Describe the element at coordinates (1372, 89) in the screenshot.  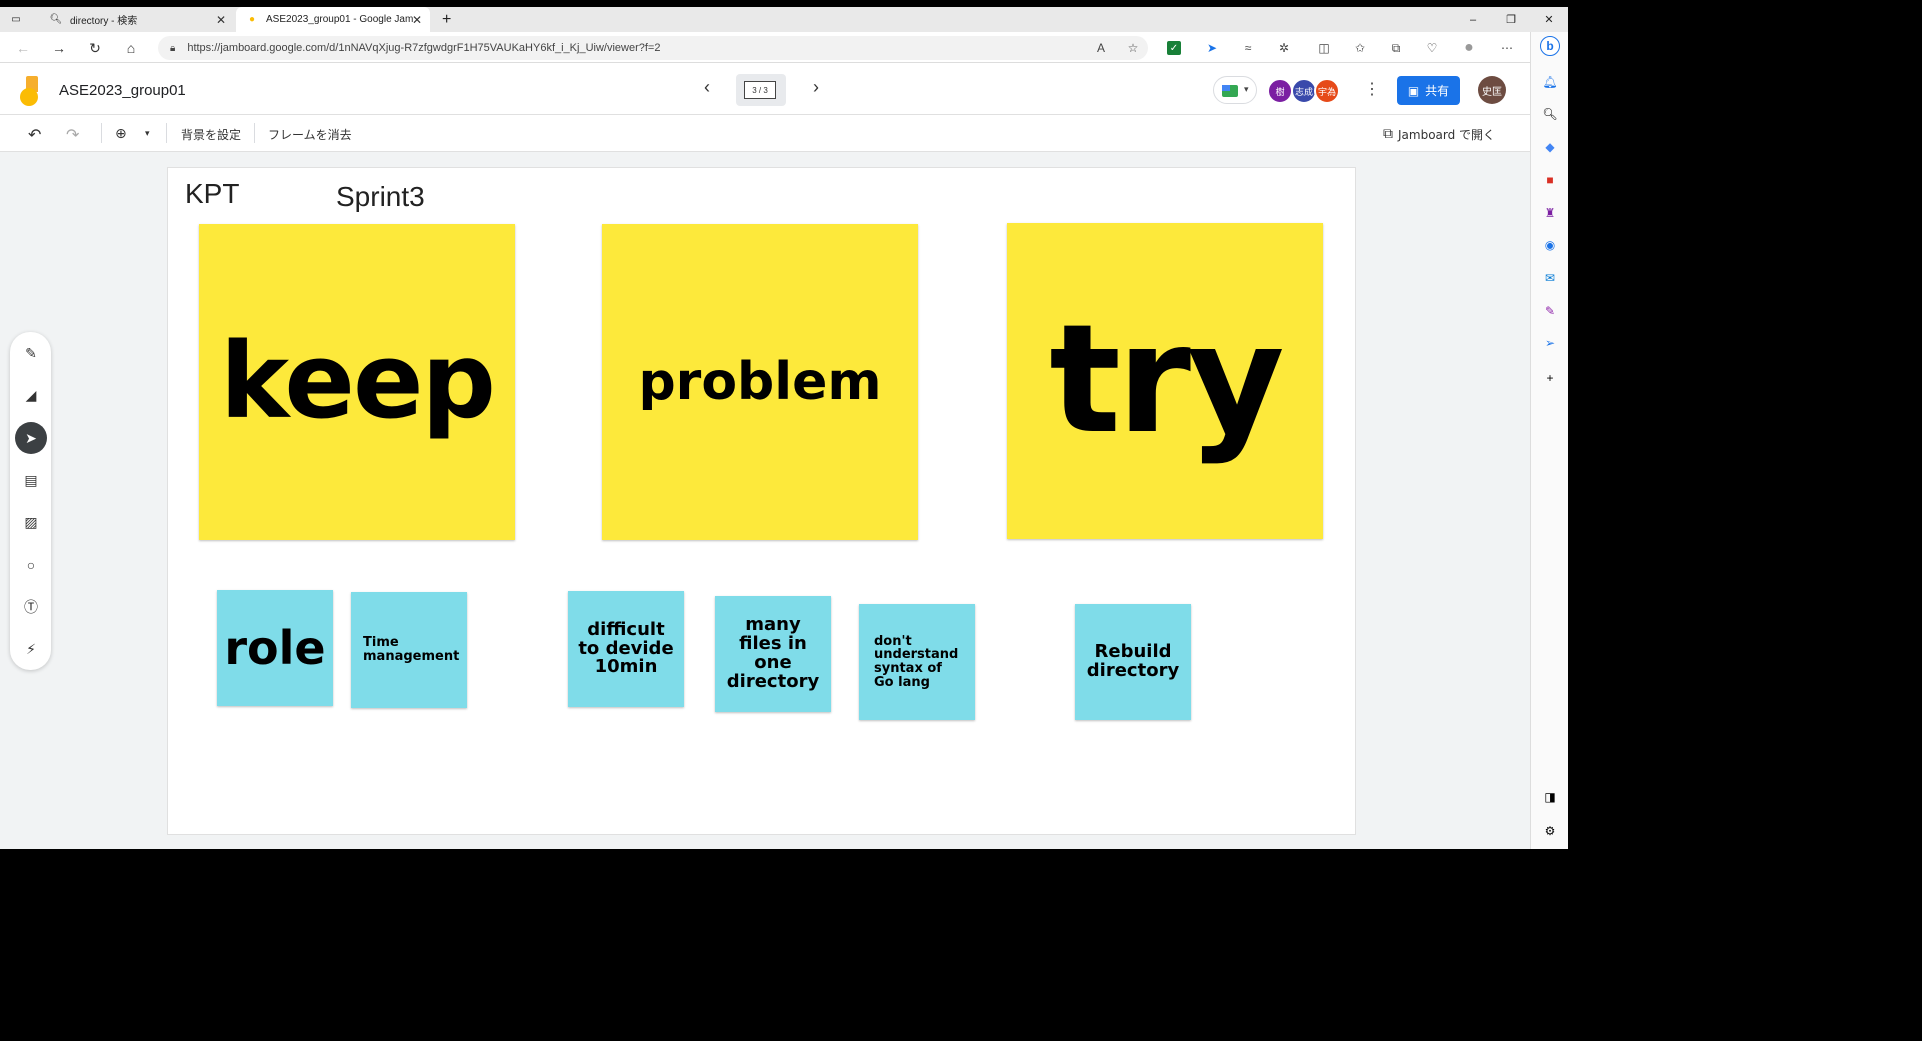
I see `more-options-icon: ⋮` at that location.